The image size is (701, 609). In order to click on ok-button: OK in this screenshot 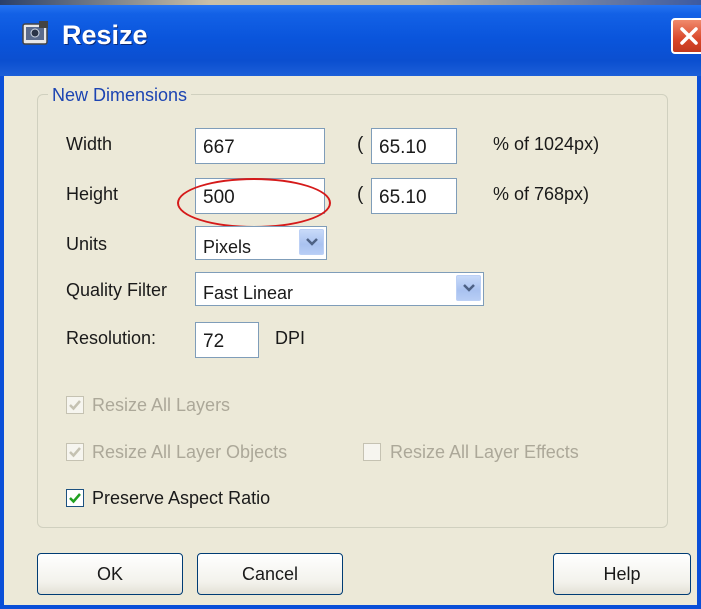, I will do `click(110, 574)`.